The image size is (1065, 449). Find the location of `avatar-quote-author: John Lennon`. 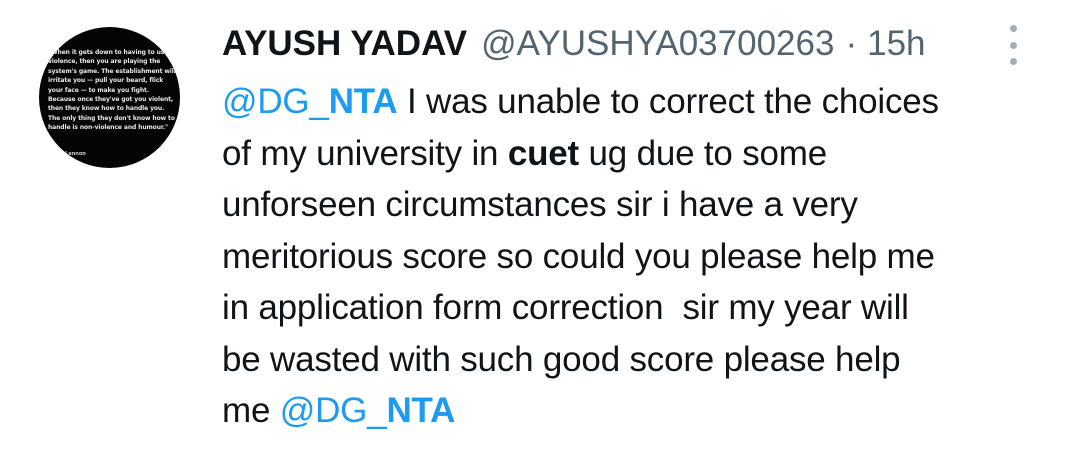

avatar-quote-author: John Lennon is located at coordinates (68, 154).